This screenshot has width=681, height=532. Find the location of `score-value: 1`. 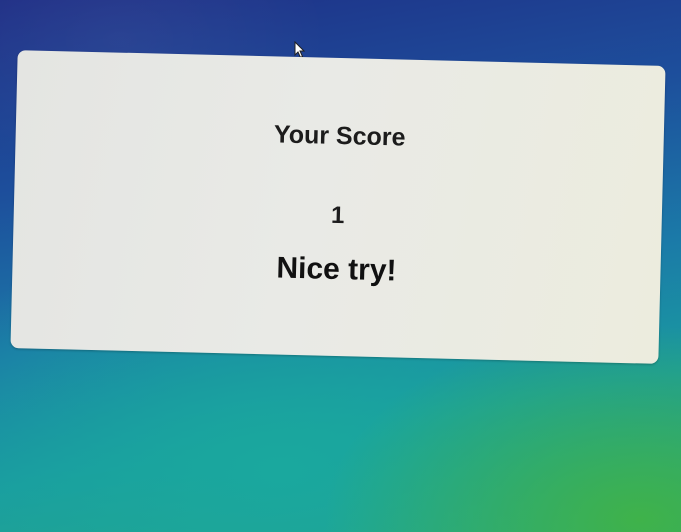

score-value: 1 is located at coordinates (337, 215).